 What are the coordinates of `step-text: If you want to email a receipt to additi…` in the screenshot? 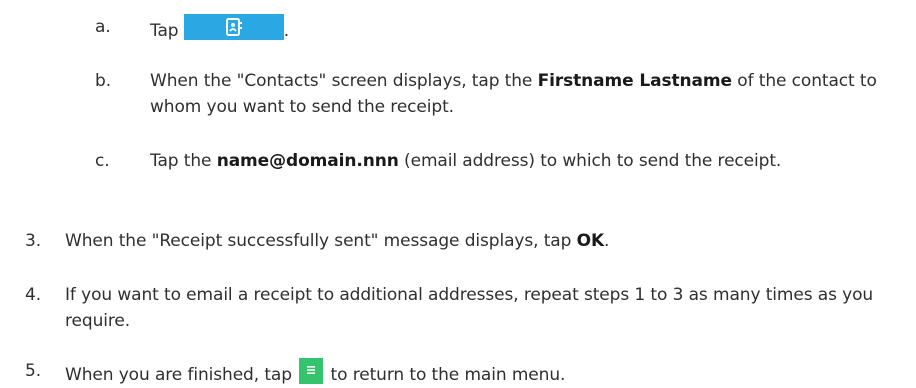 It's located at (469, 308).